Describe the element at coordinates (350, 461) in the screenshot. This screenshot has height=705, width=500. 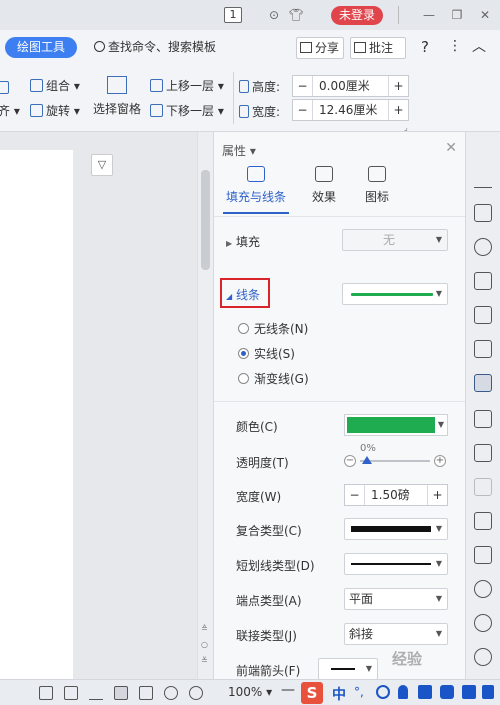
I see `opacity-decrease-icon: −` at that location.